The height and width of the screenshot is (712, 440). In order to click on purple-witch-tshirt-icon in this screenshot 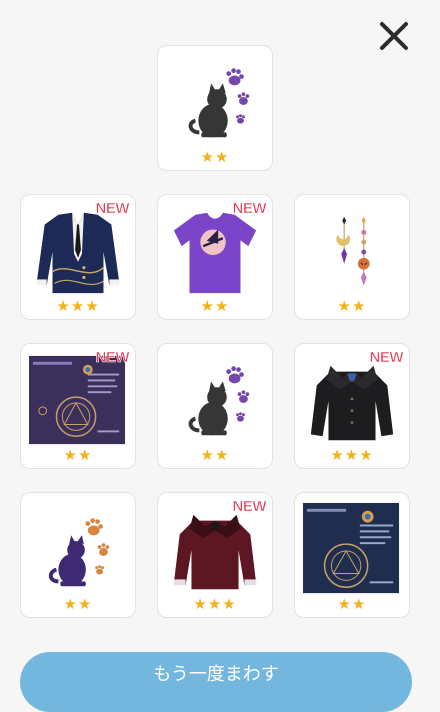, I will do `click(215, 253)`.